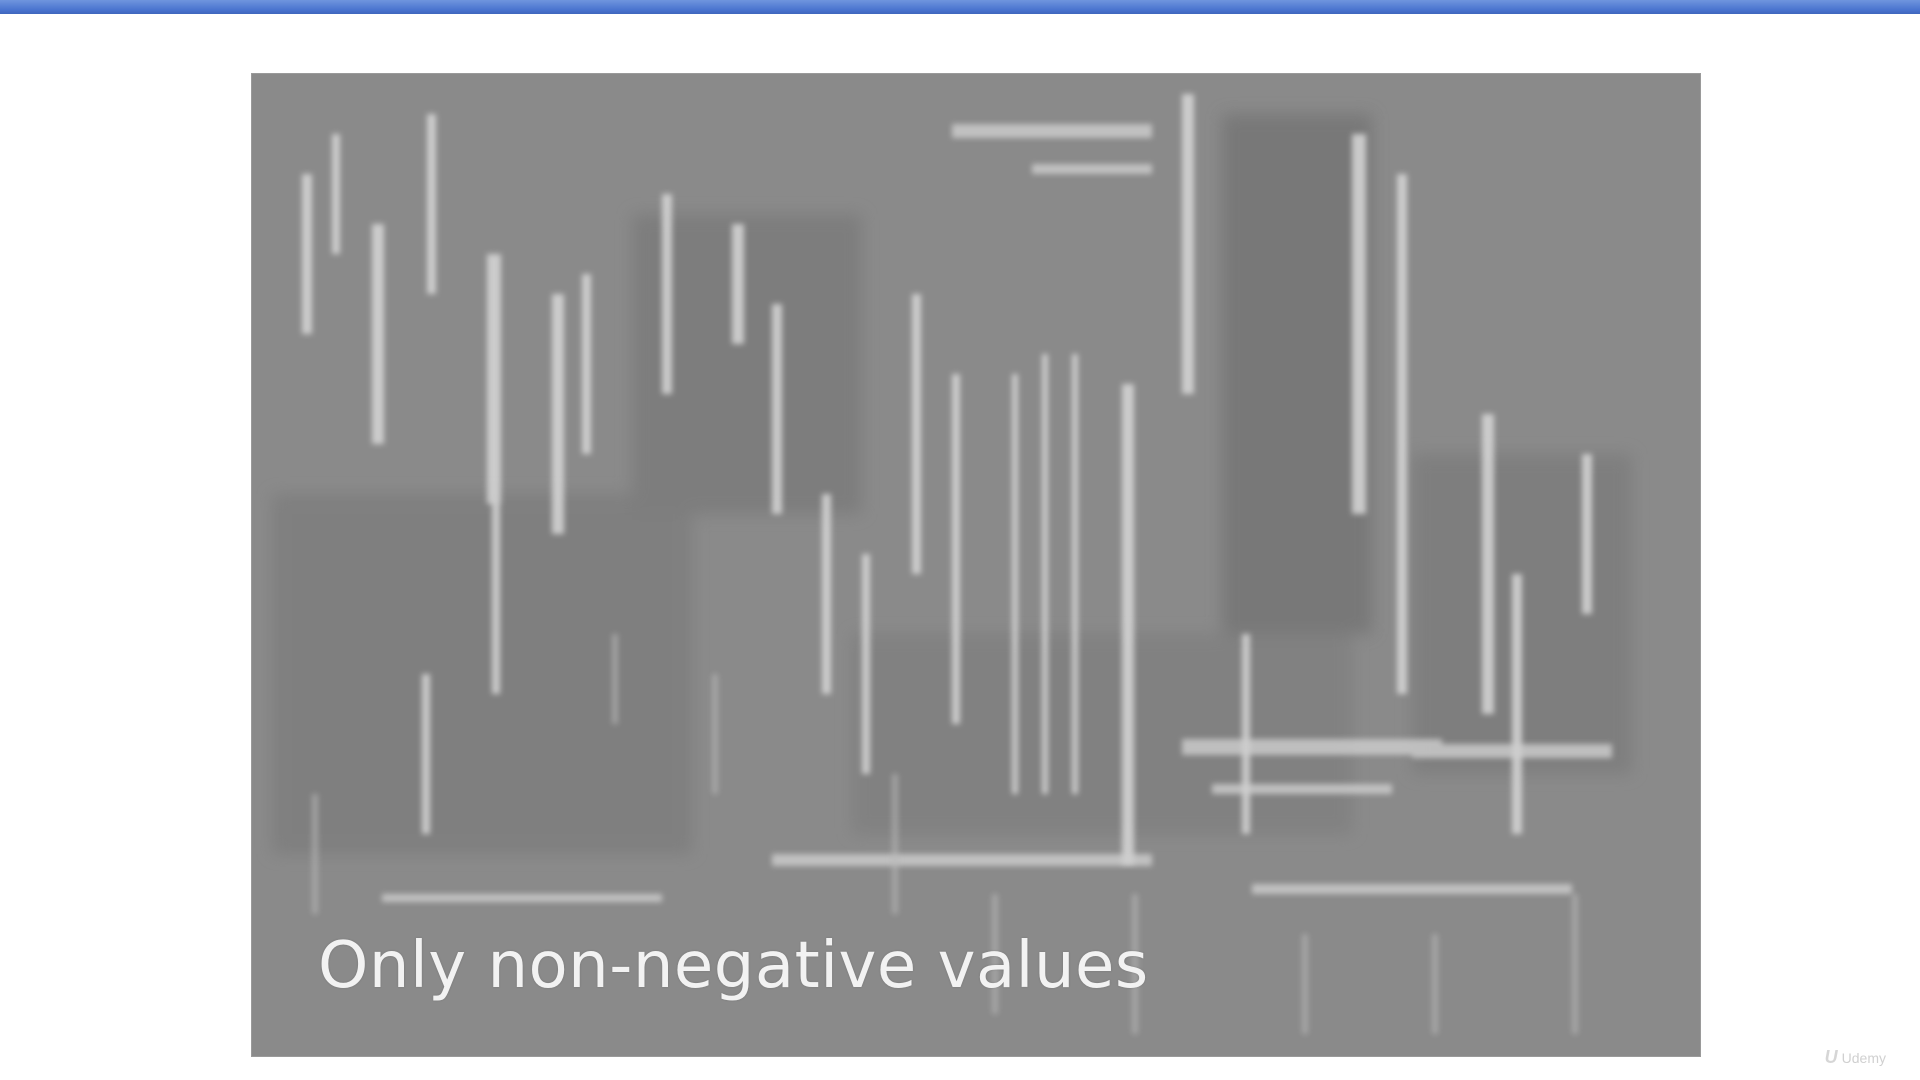 The image size is (1920, 1080). Describe the element at coordinates (733, 966) in the screenshot. I see `slide-caption: Only non-negative values` at that location.